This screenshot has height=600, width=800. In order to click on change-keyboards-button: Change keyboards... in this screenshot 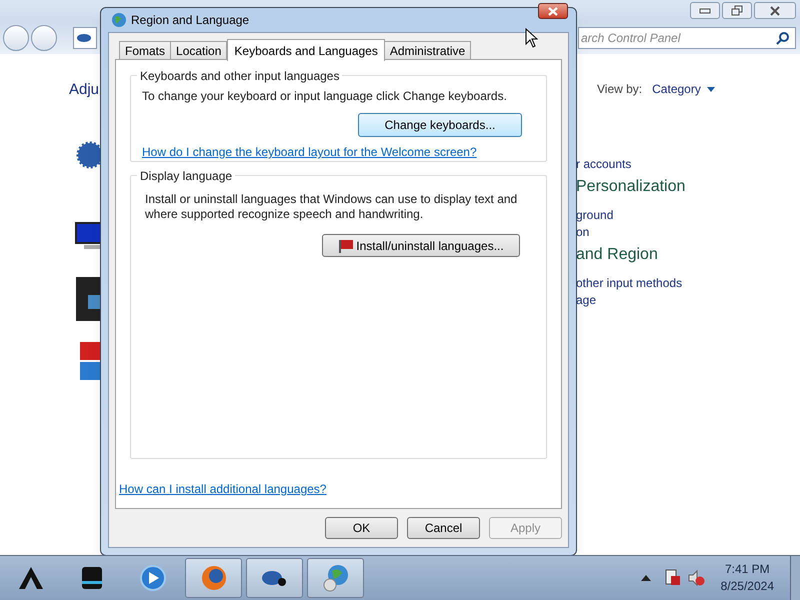, I will do `click(440, 125)`.